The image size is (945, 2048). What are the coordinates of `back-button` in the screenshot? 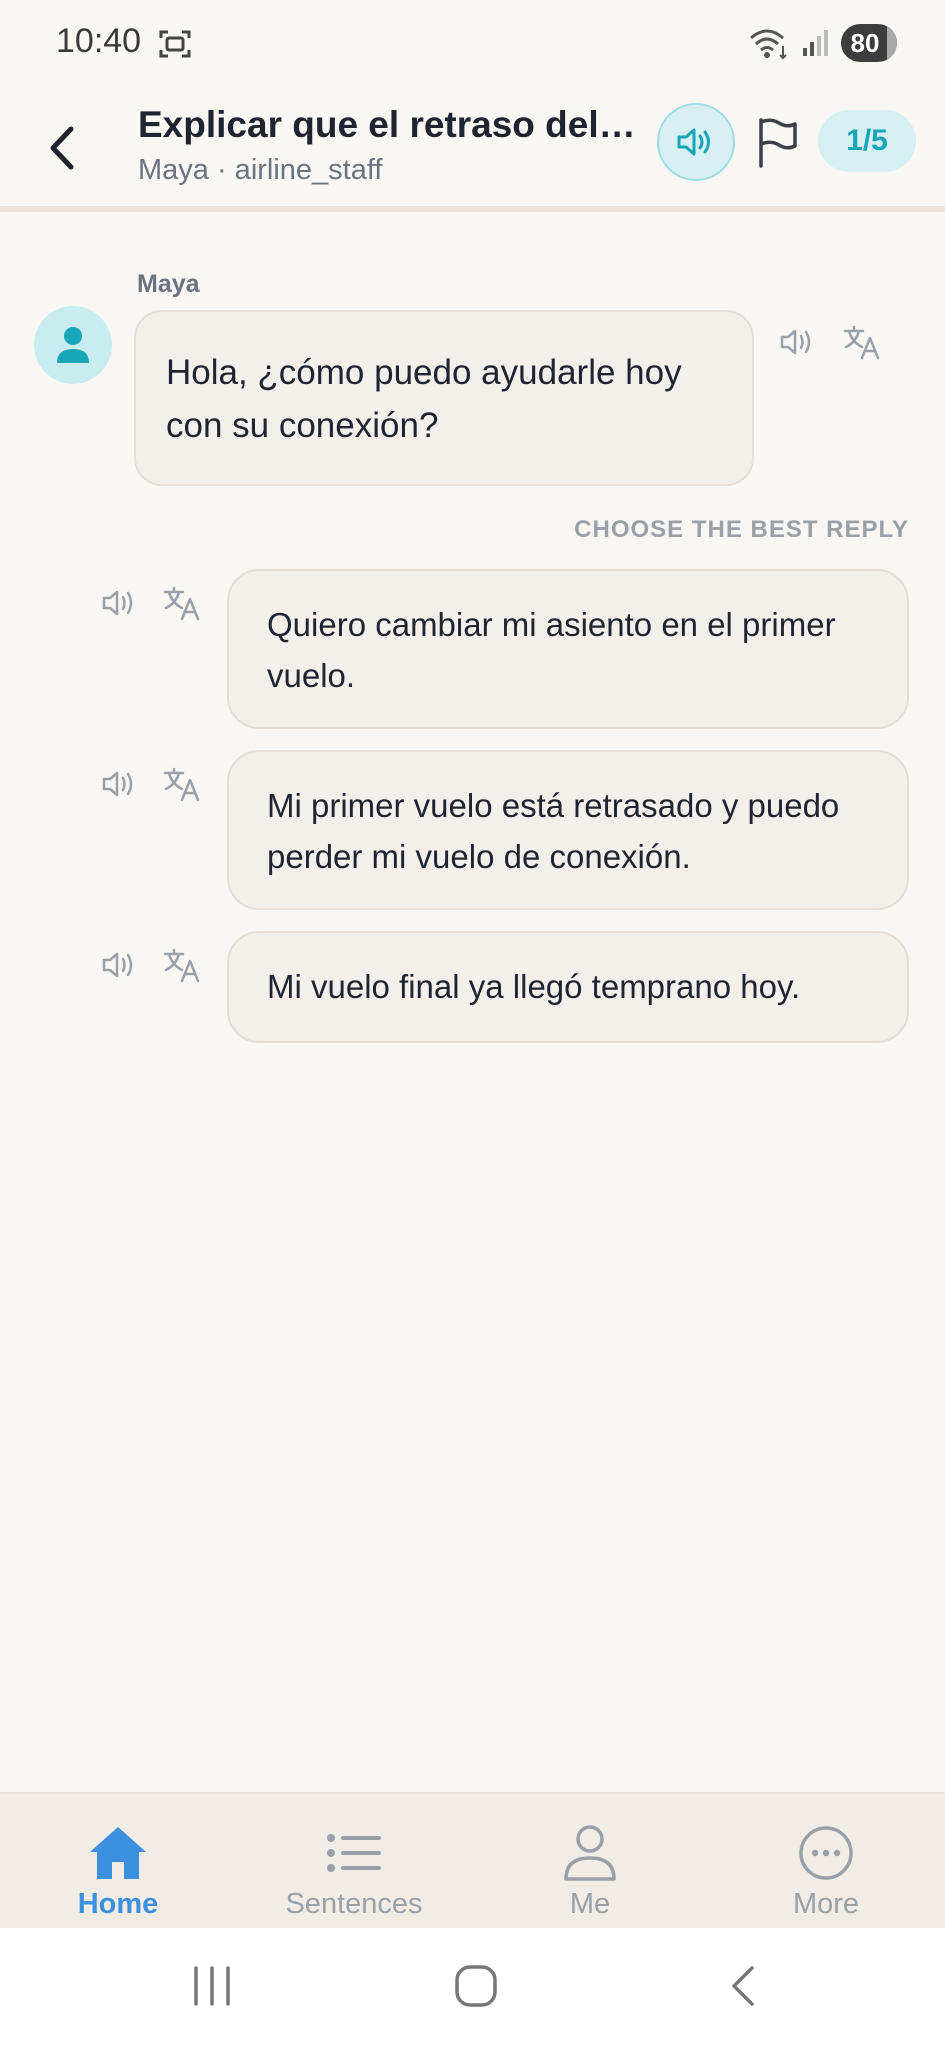 It's located at (62, 148).